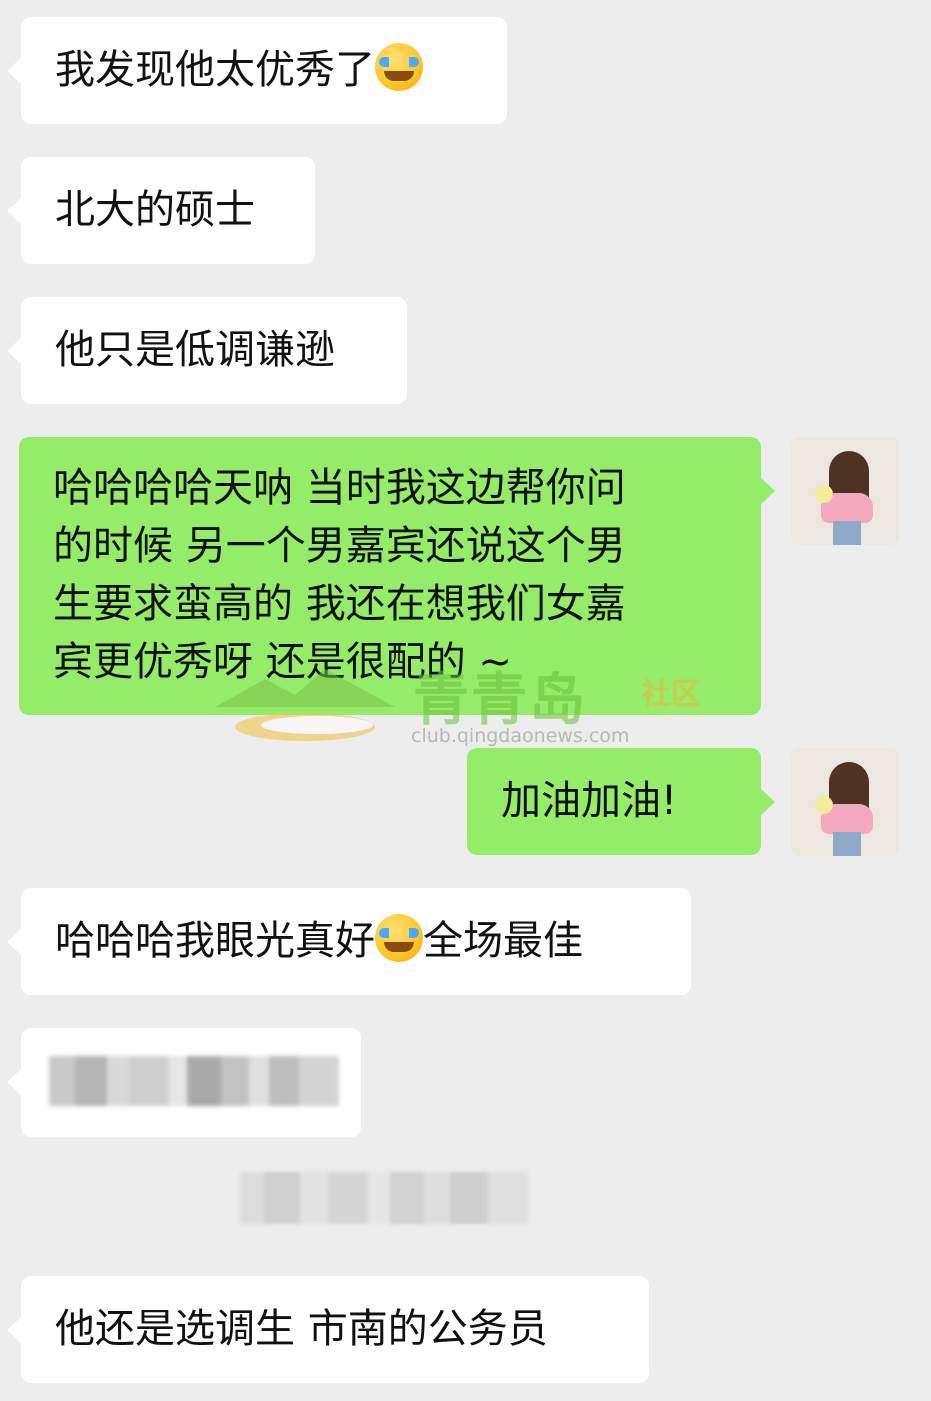  Describe the element at coordinates (194, 1081) in the screenshot. I see `redaction-mosaic` at that location.